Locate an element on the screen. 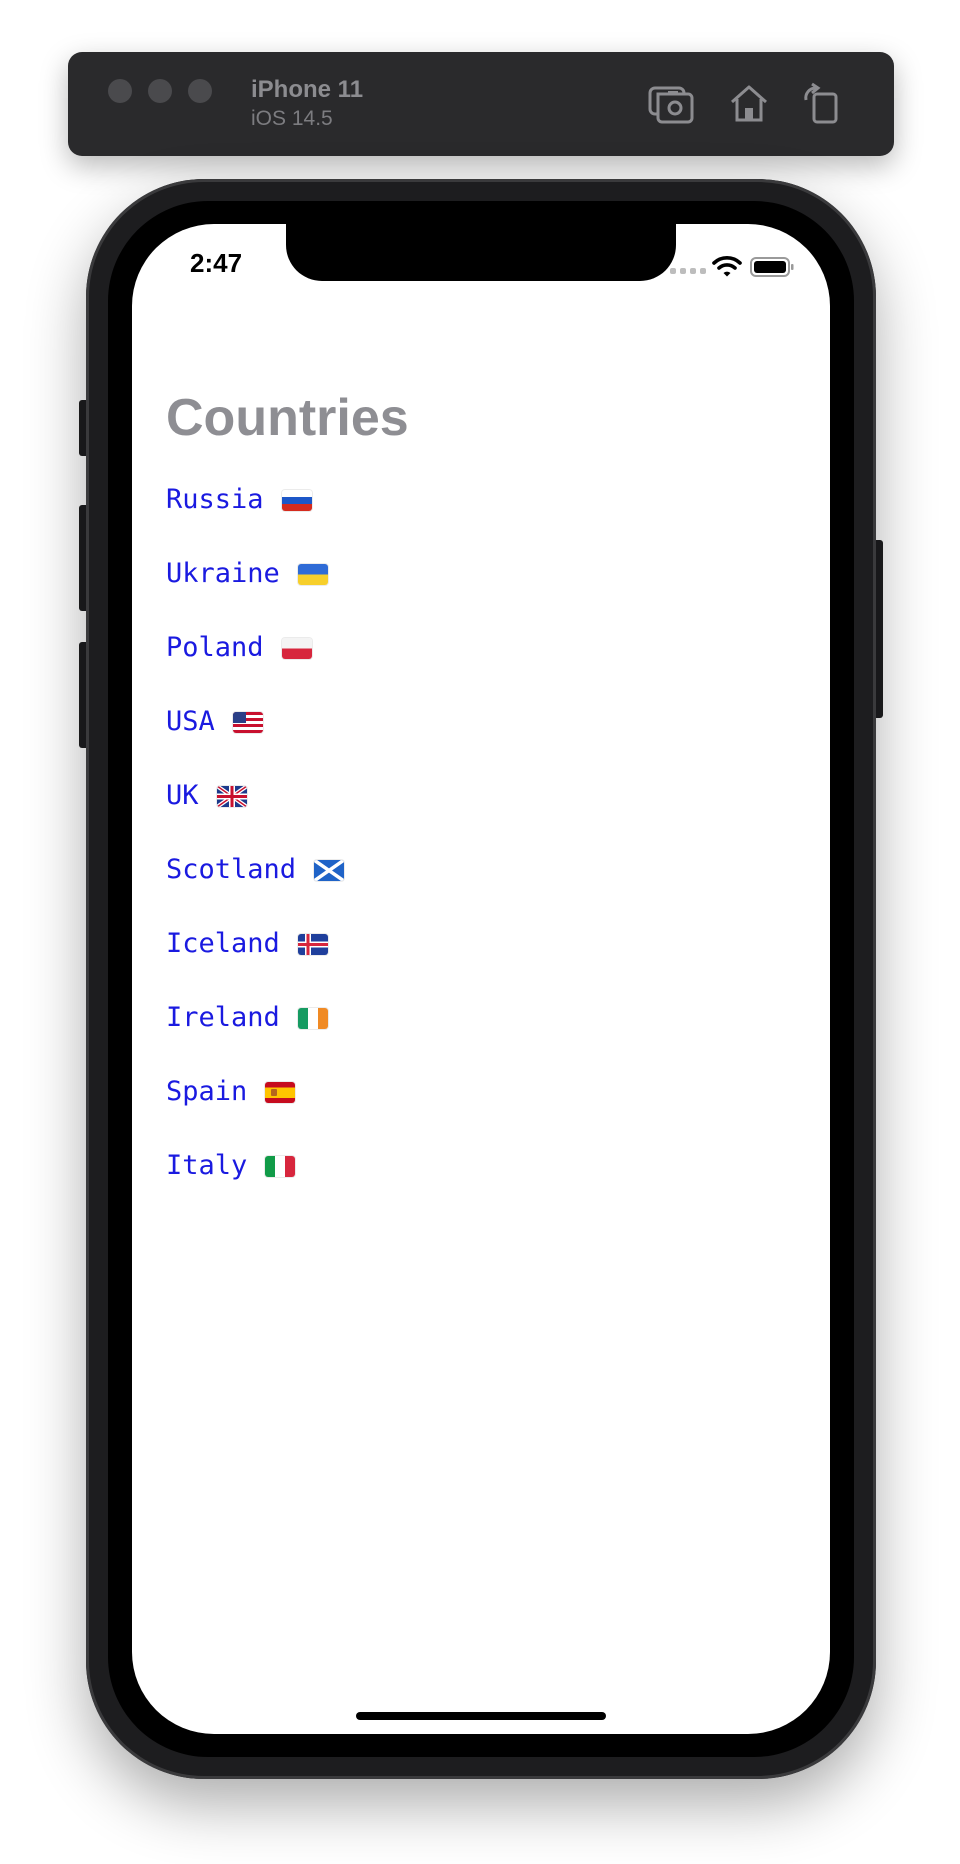 This screenshot has height=1864, width=960. wifi-icon is located at coordinates (727, 266).